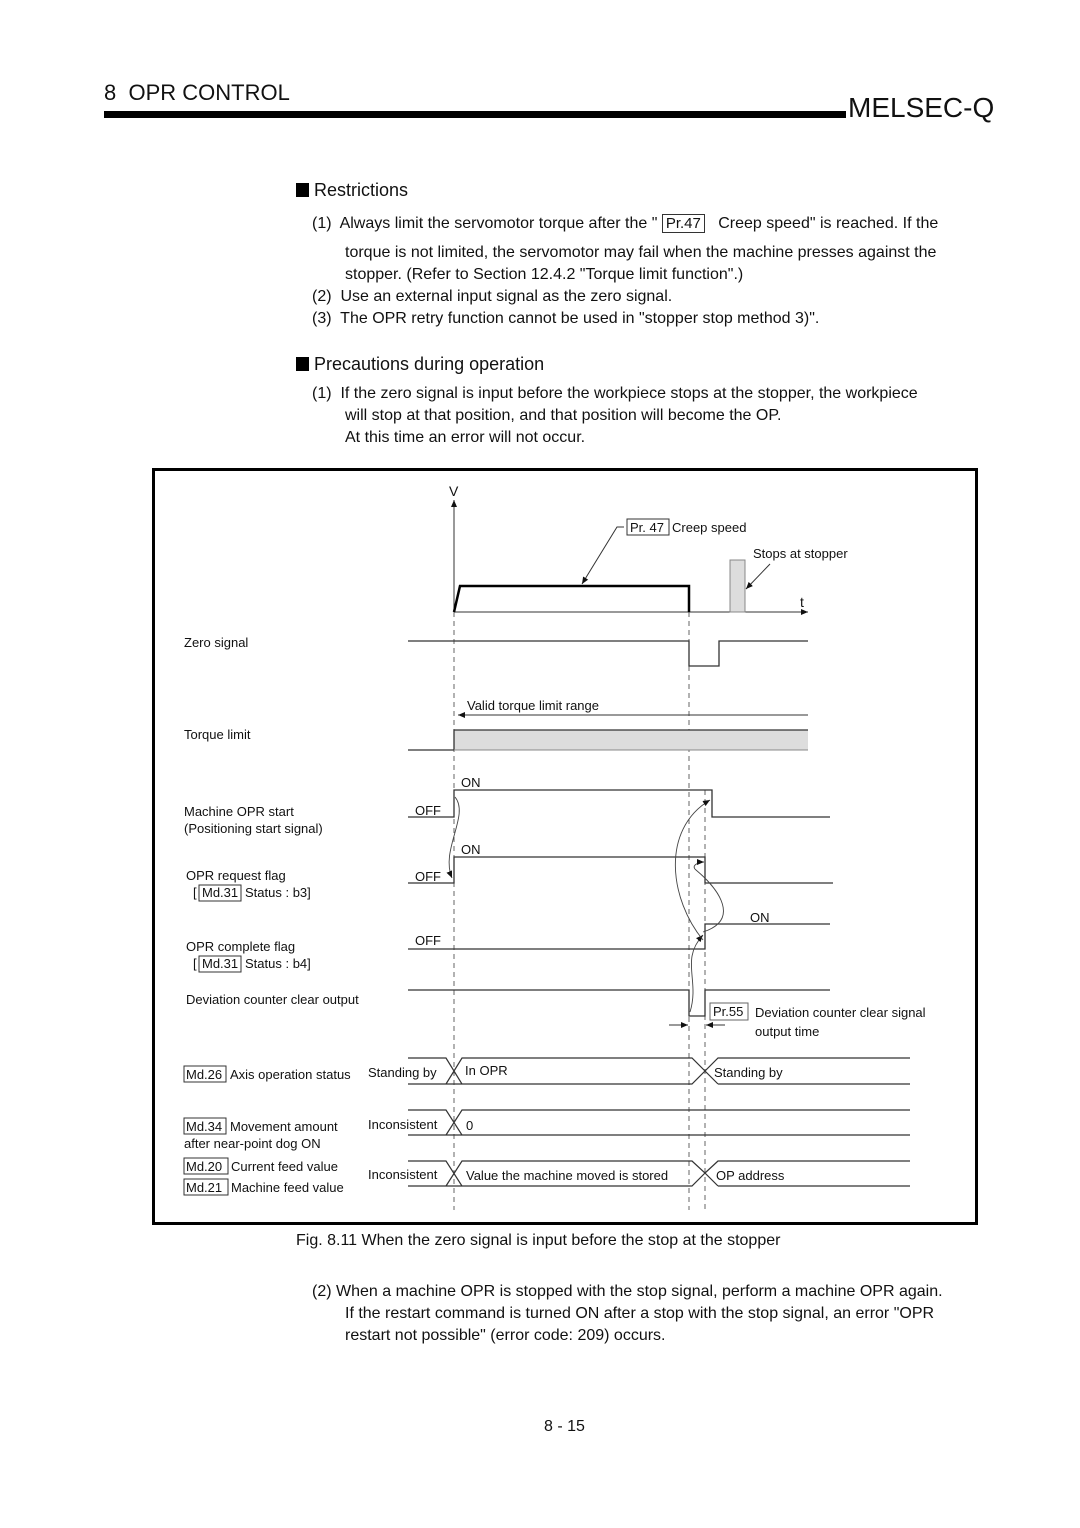  What do you see at coordinates (428, 810) in the screenshot?
I see `opr-start-off: OFF` at bounding box center [428, 810].